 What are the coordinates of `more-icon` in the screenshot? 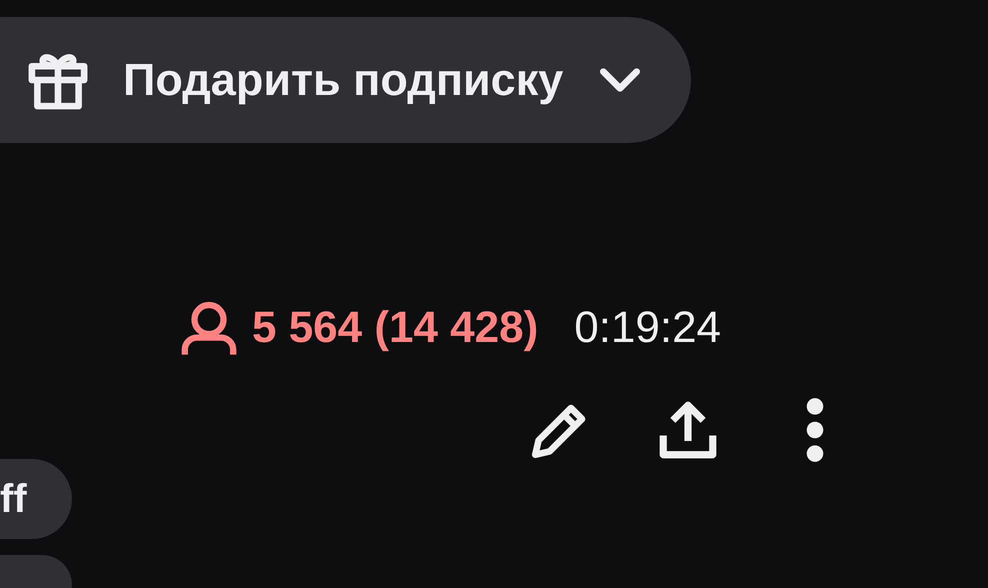 It's located at (815, 430).